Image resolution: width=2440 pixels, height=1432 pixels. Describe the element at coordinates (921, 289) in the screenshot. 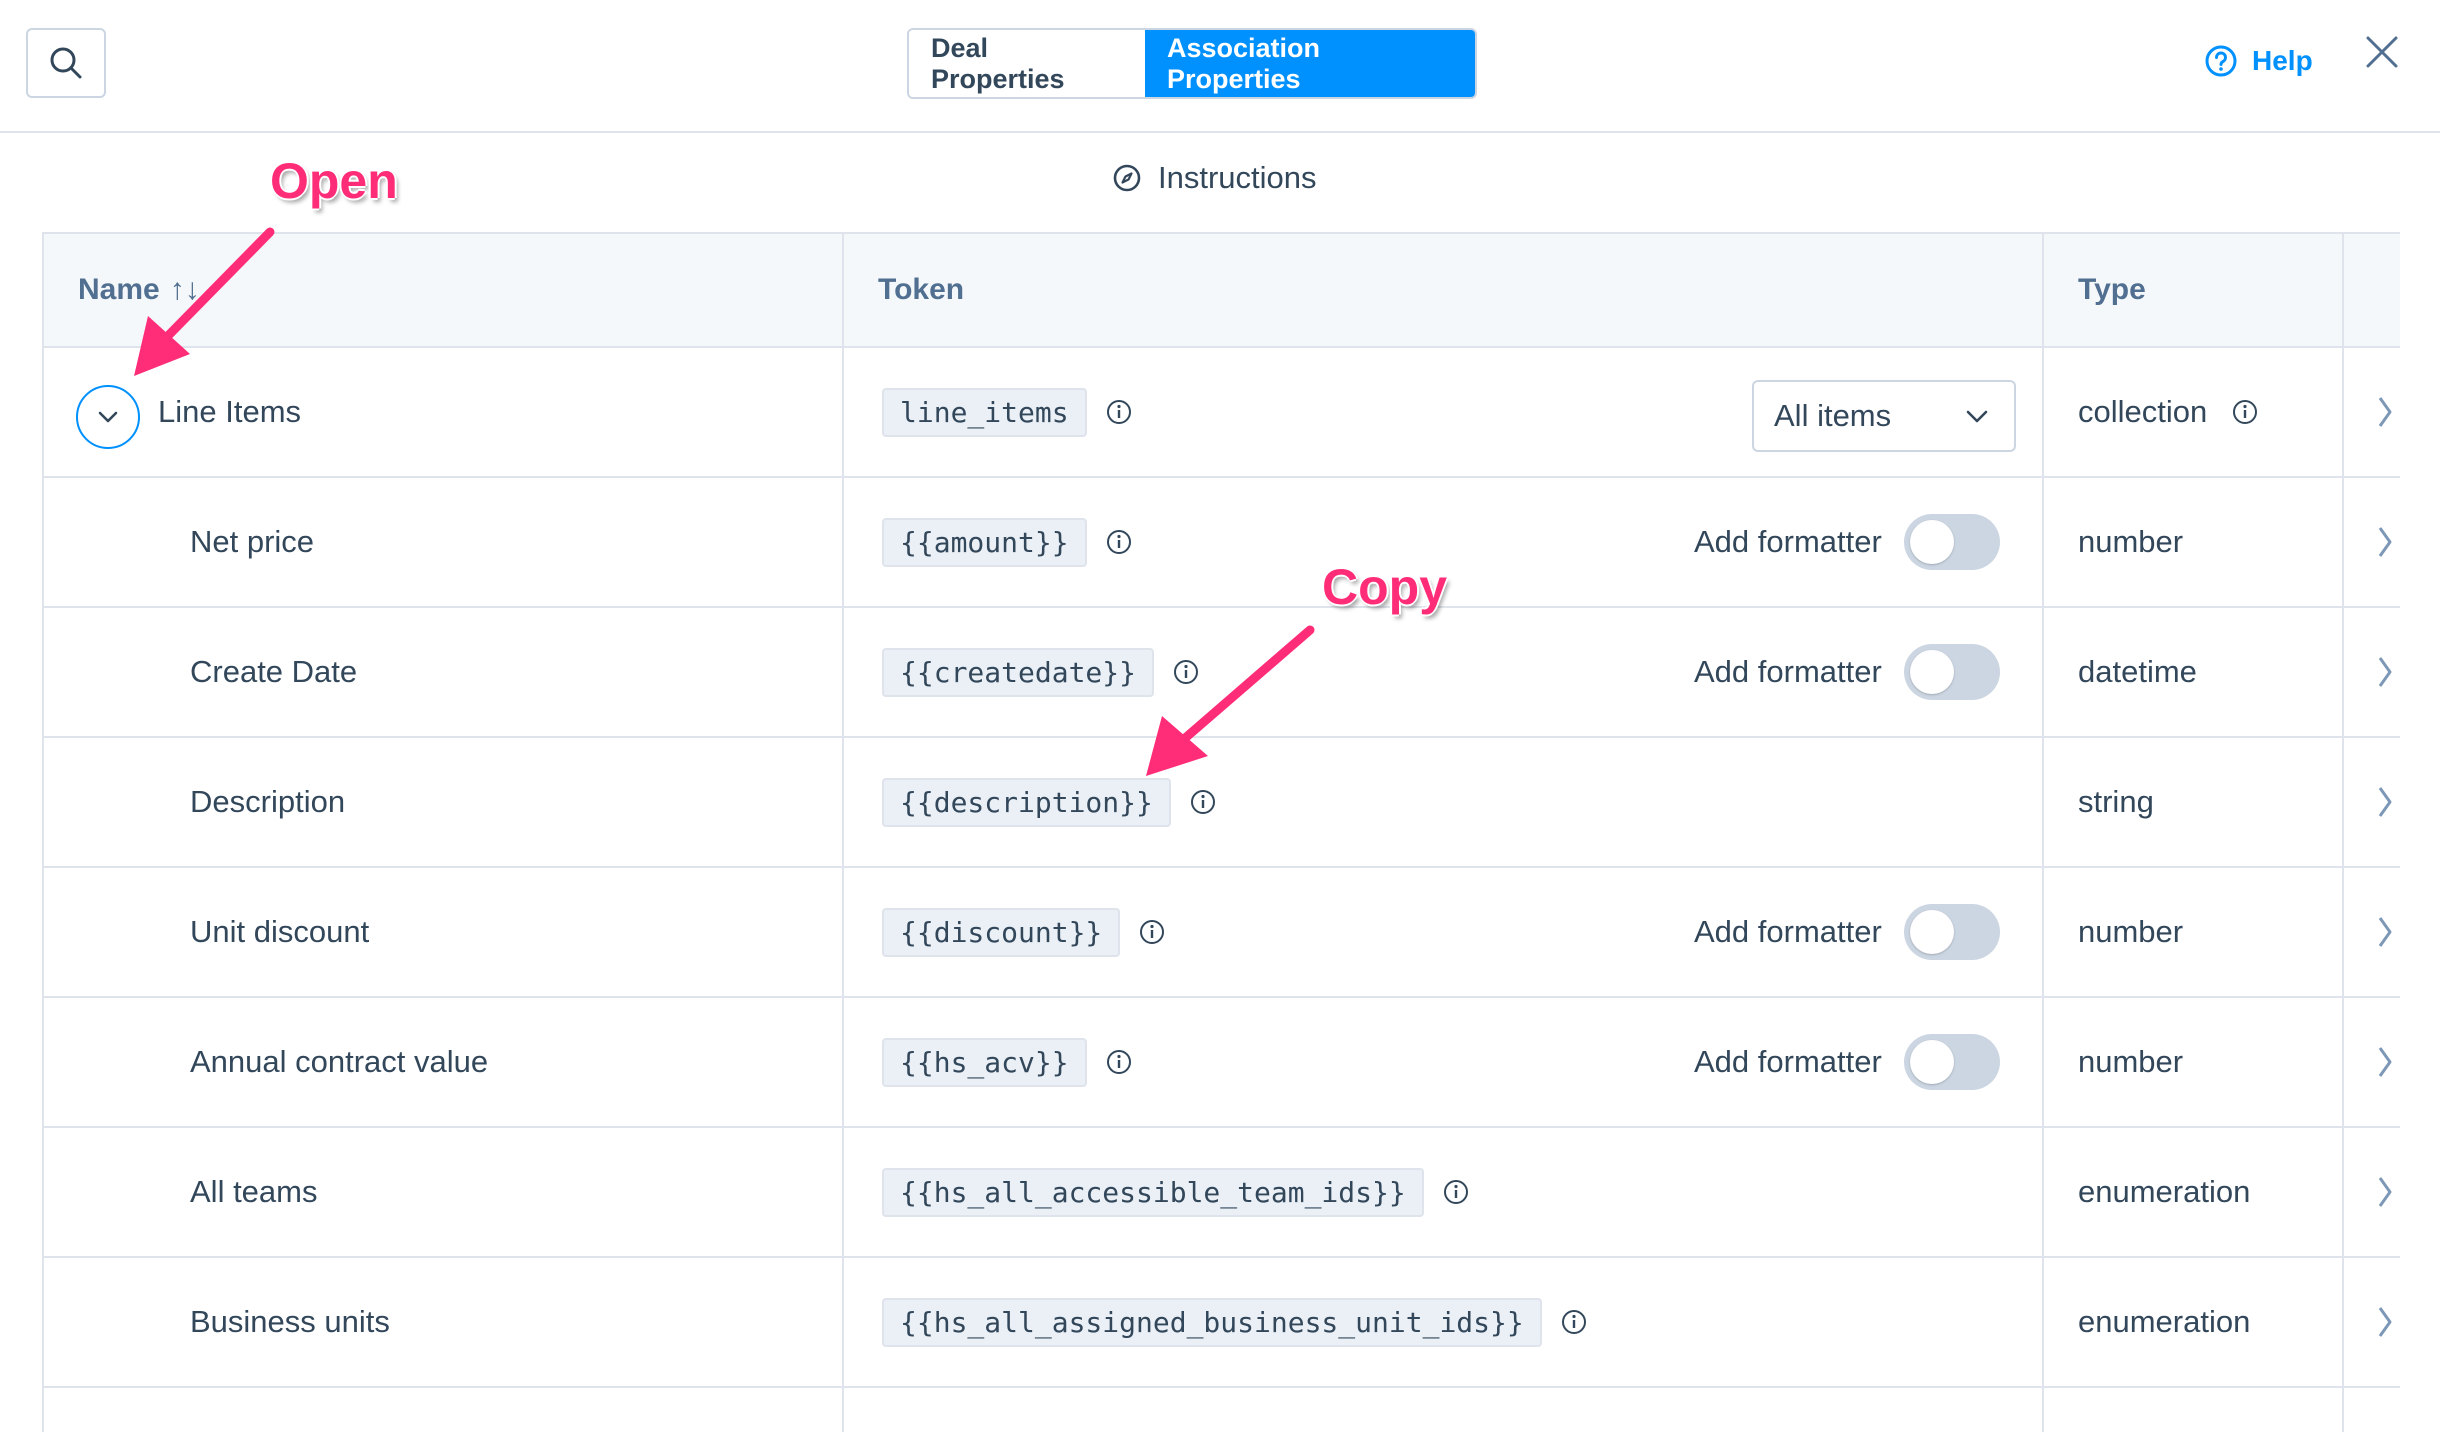

I see `column-header-token: Token` at that location.